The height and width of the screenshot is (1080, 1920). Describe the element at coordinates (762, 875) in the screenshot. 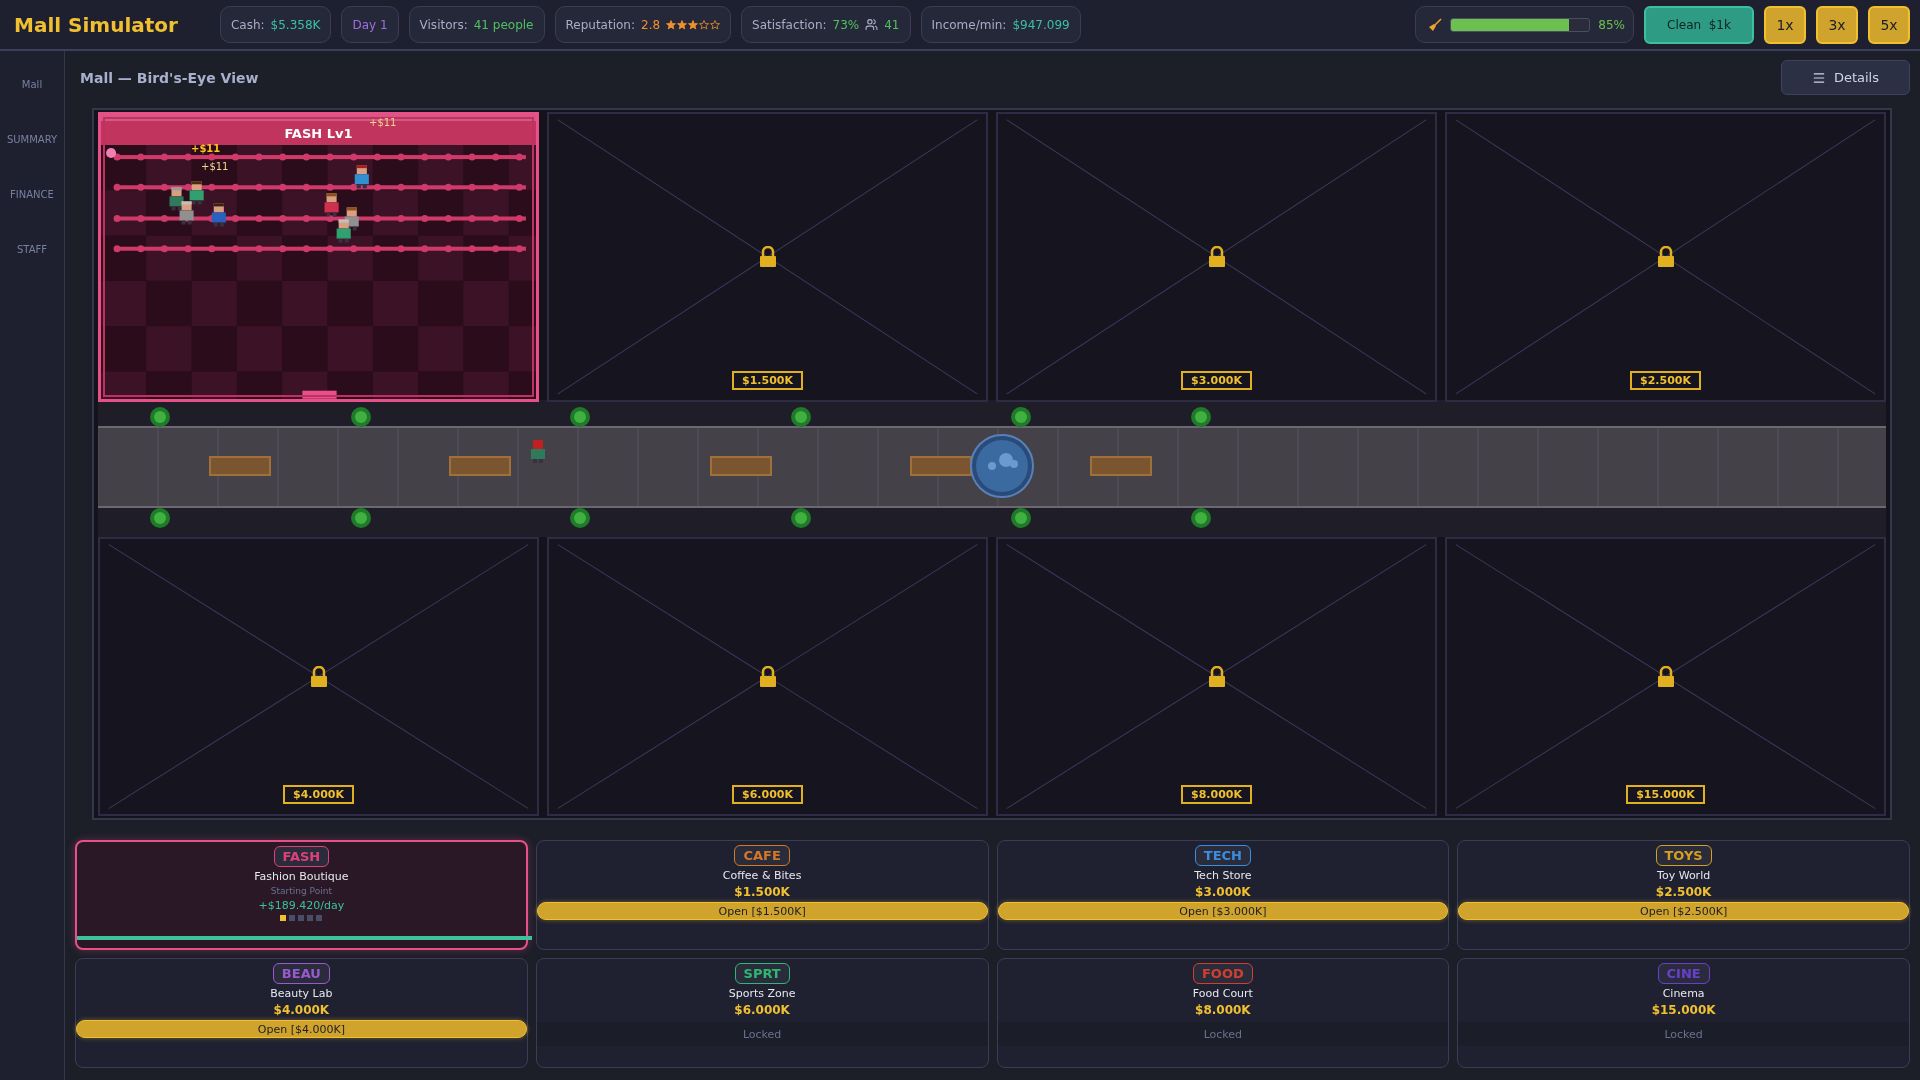

I see `store-name: Coffee & Bites` at that location.